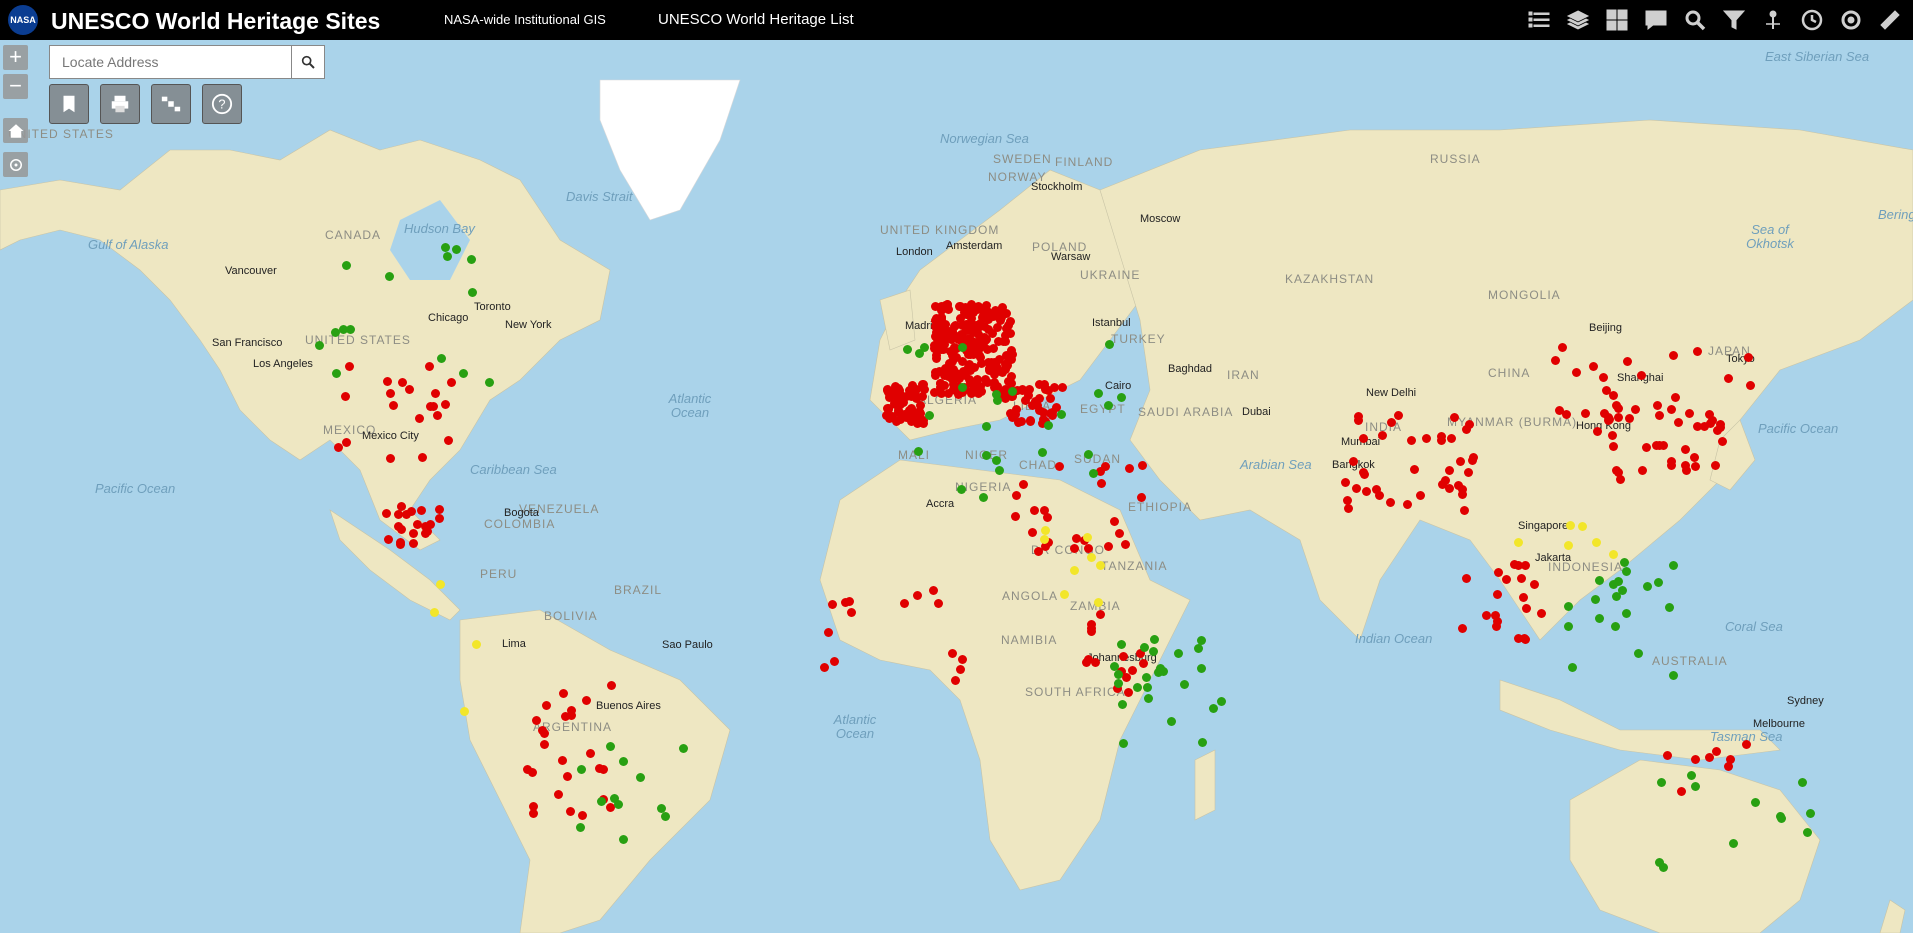  Describe the element at coordinates (23, 20) in the screenshot. I see `nasa-logo: NASA` at that location.